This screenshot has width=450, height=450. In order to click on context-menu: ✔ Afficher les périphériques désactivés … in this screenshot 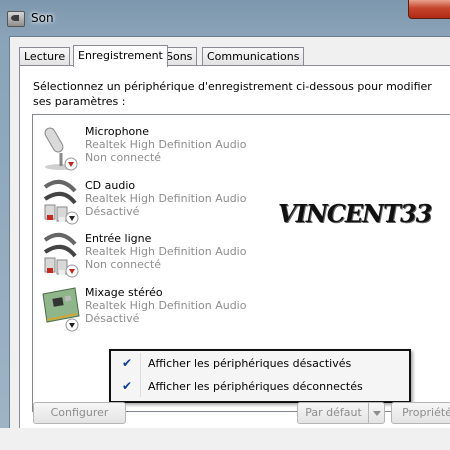, I will do `click(260, 376)`.